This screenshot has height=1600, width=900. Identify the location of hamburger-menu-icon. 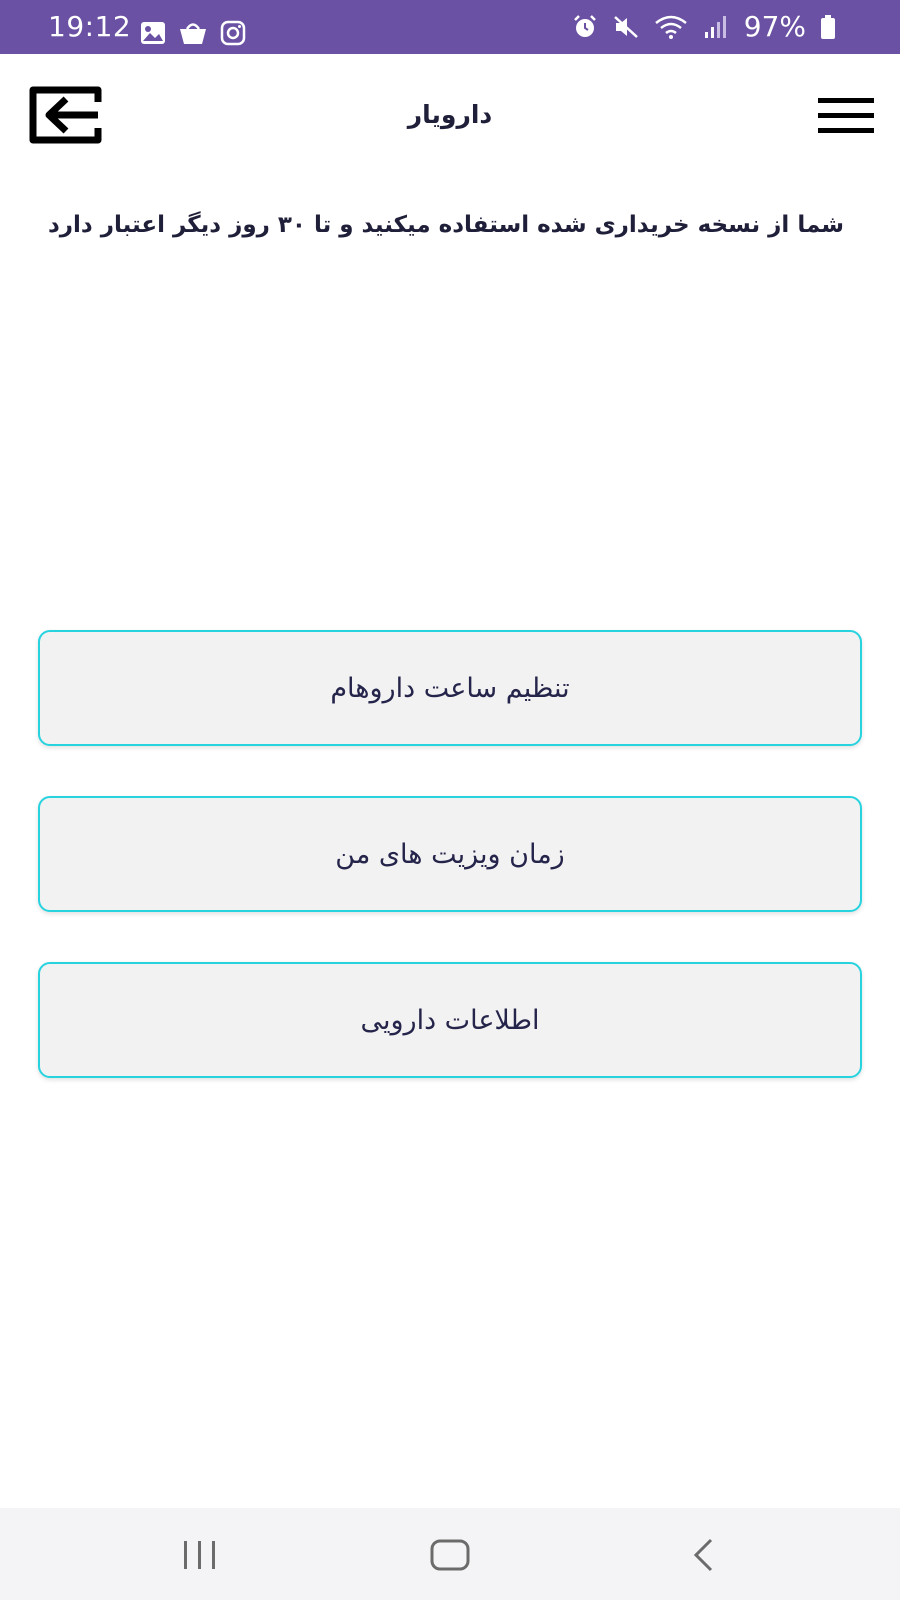
(846, 115).